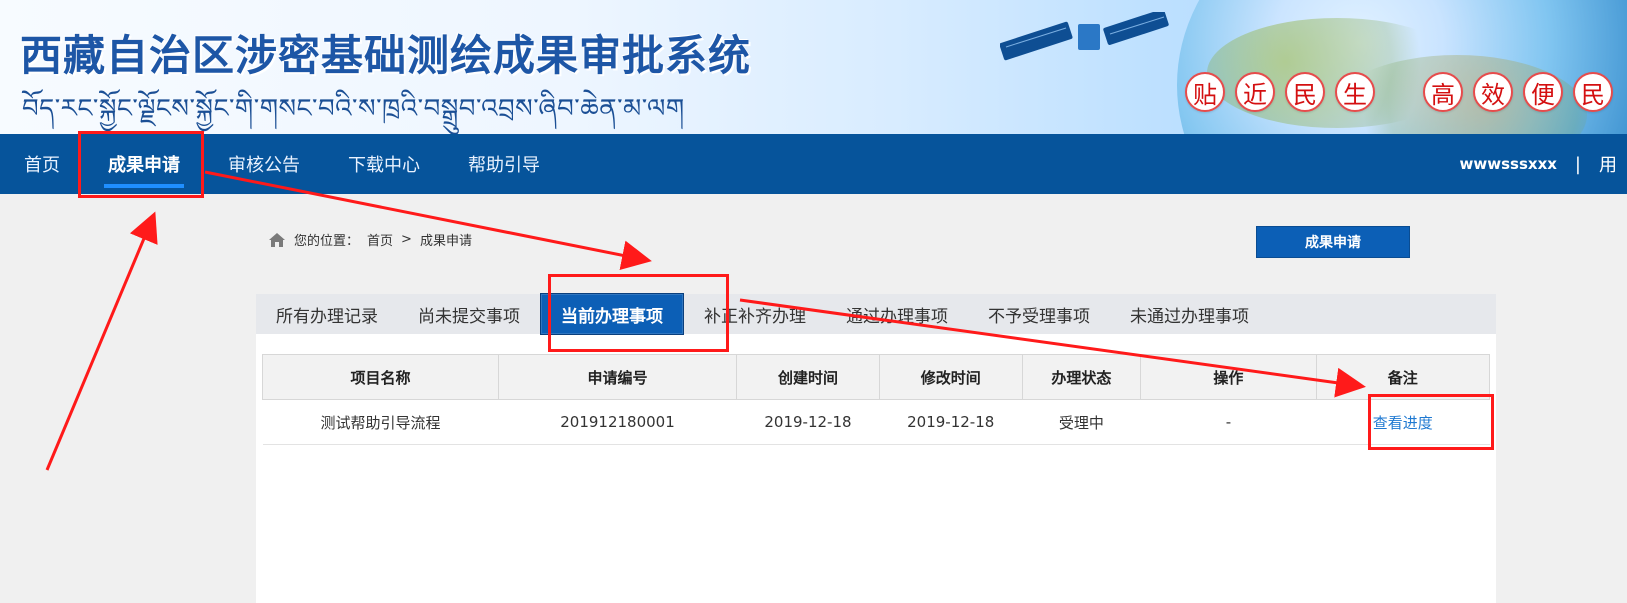 This screenshot has width=1627, height=603. What do you see at coordinates (1355, 92) in the screenshot?
I see `slogan-char: 生` at bounding box center [1355, 92].